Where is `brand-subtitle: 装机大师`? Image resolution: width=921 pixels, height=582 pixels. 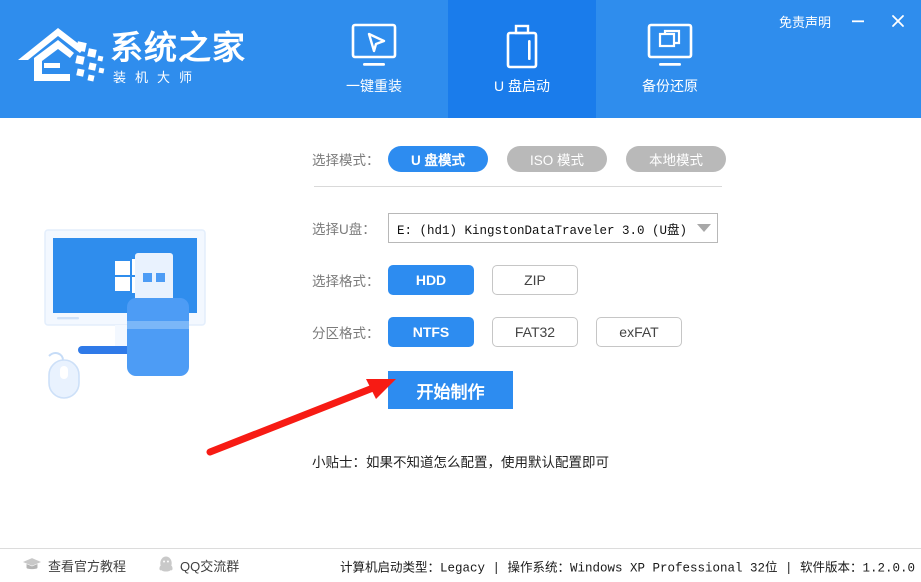 brand-subtitle: 装机大师 is located at coordinates (157, 77).